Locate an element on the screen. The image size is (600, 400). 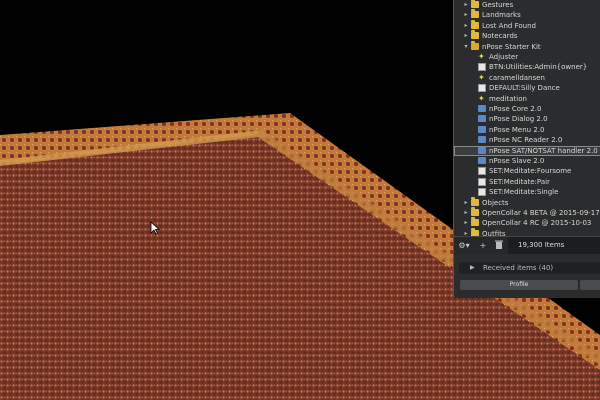
inventory-item: nPose Core 2.0 is located at coordinates (527, 109).